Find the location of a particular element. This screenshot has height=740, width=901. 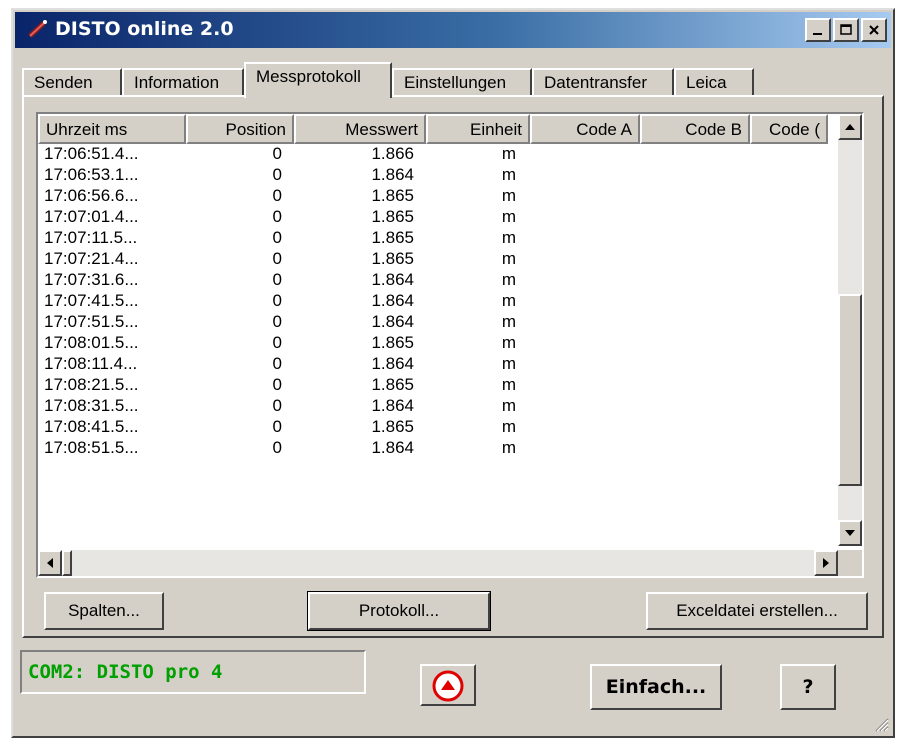

table-row: 17:08:31.5... 0 1.864 m is located at coordinates (433, 406).